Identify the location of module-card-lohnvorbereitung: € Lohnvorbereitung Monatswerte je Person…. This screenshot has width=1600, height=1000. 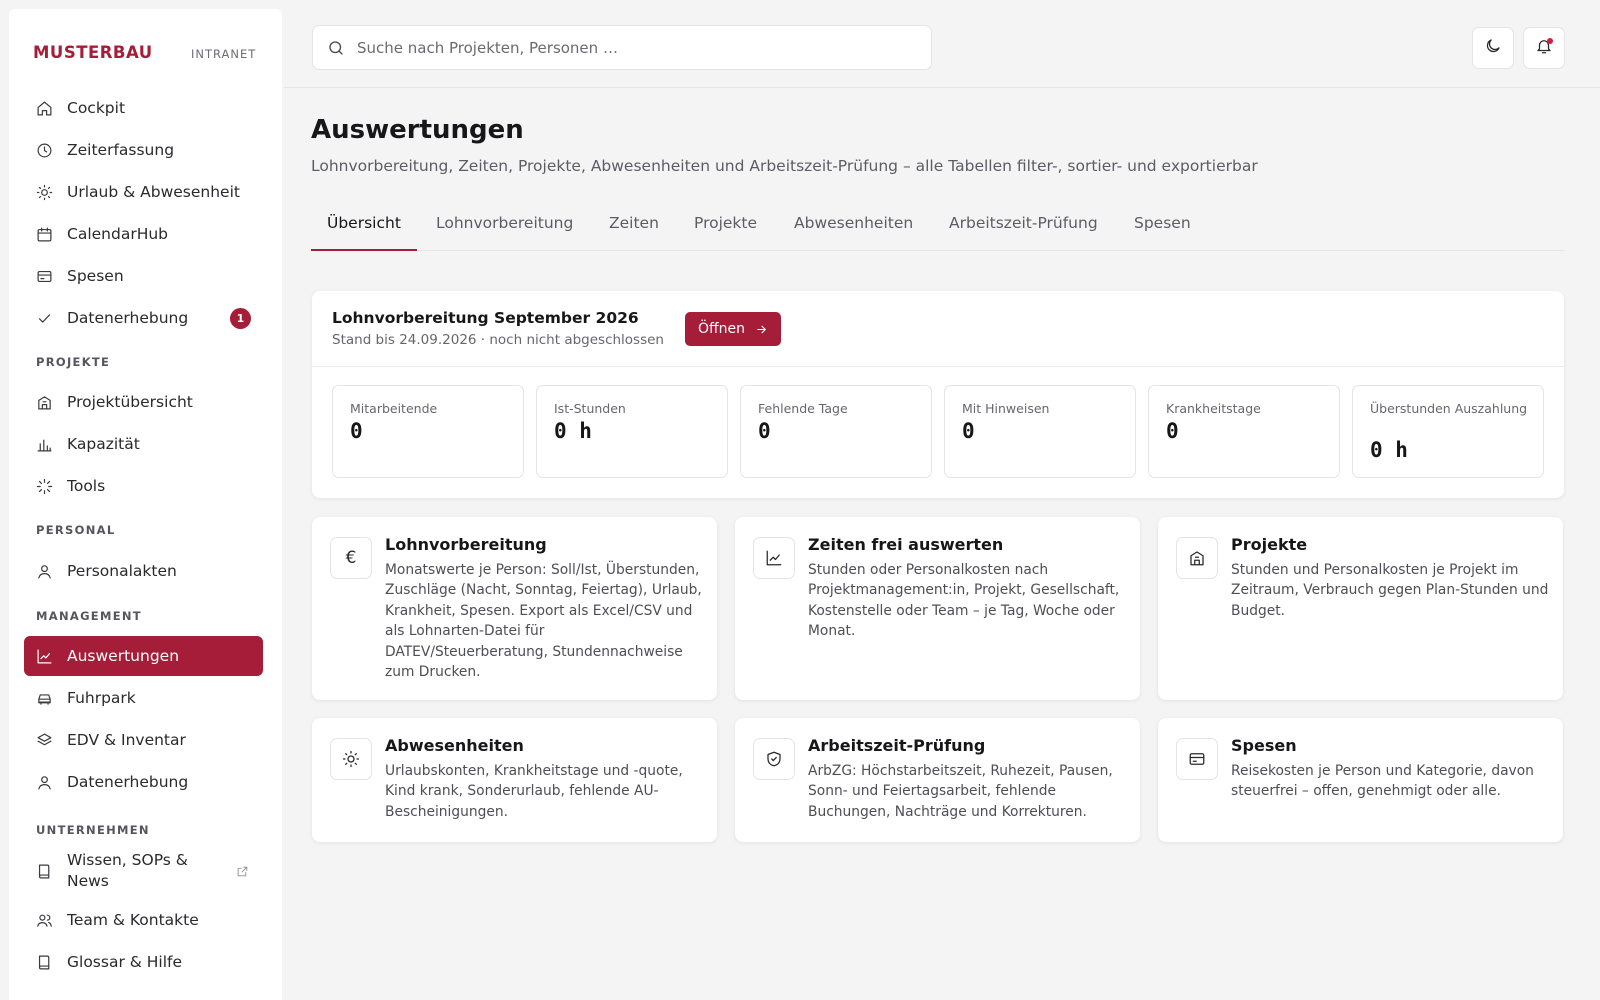
(514, 608).